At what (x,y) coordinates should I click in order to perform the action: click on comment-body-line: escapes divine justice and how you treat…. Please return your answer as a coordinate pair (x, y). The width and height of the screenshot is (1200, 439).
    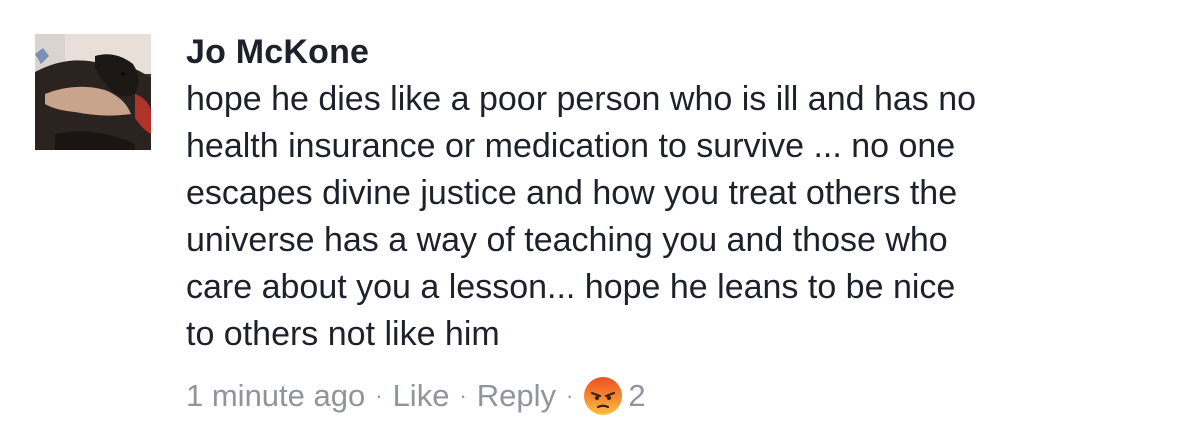
    Looking at the image, I should click on (572, 193).